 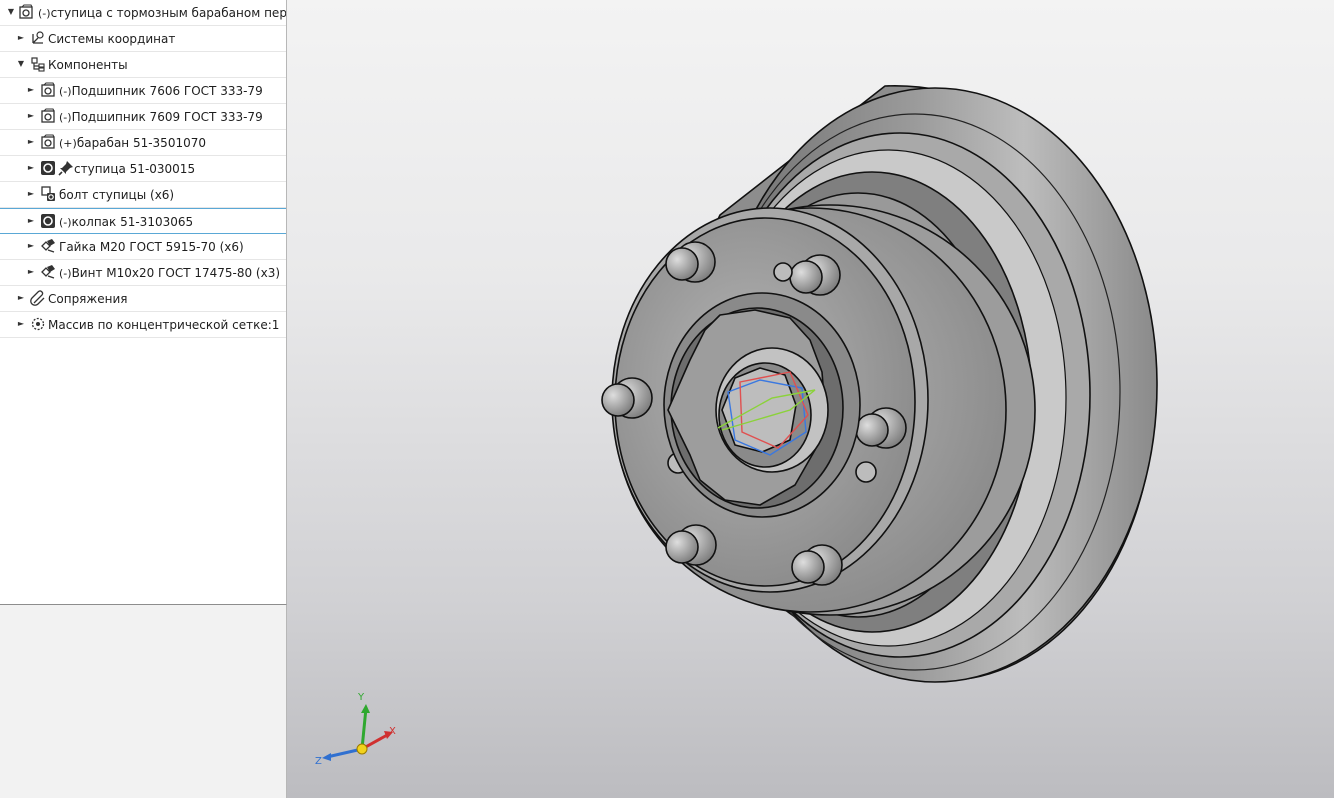 I want to click on tree-item-nut: ► Гайка М20 ГОСТ 5915-70 (x6), so click(x=143, y=247).